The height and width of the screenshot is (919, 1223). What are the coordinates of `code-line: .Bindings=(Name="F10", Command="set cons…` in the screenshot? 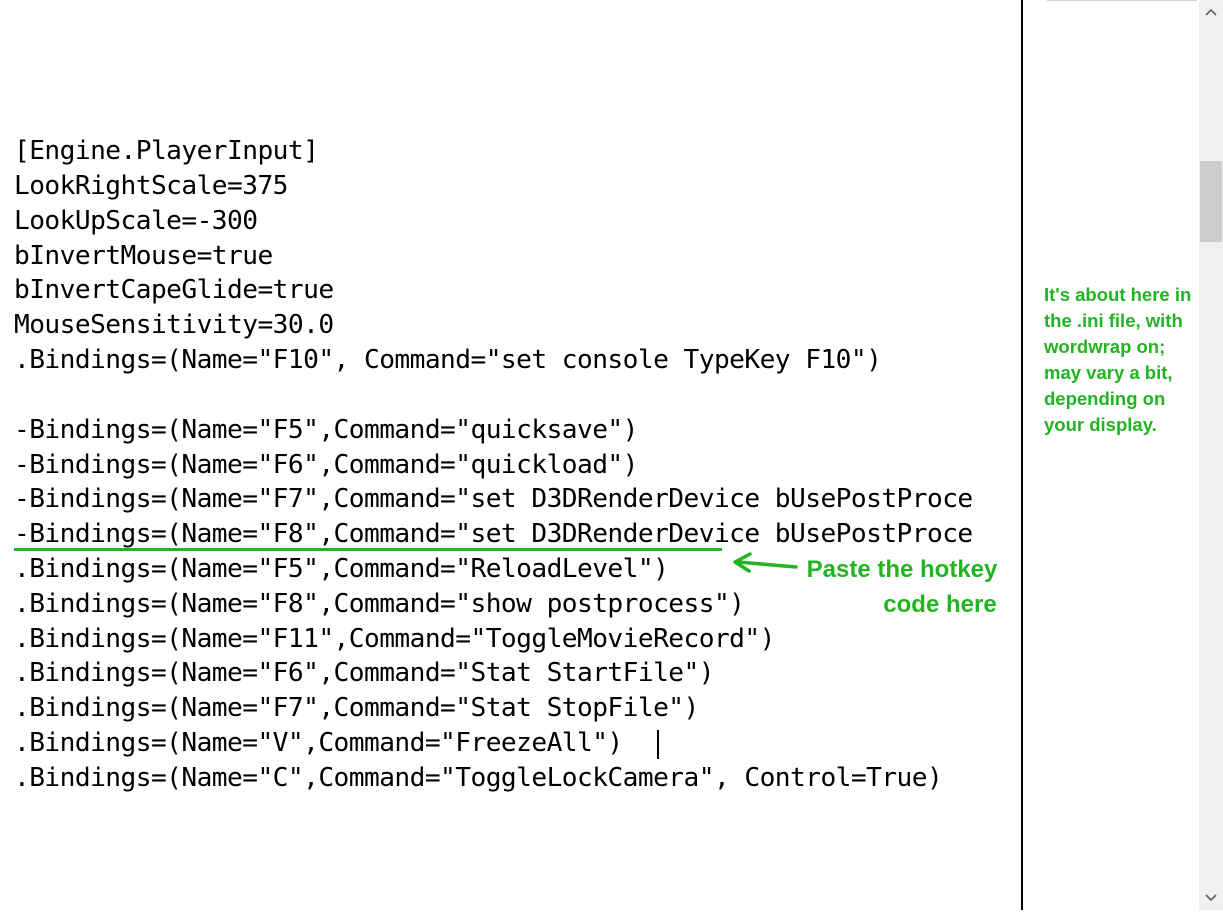 It's located at (448, 360).